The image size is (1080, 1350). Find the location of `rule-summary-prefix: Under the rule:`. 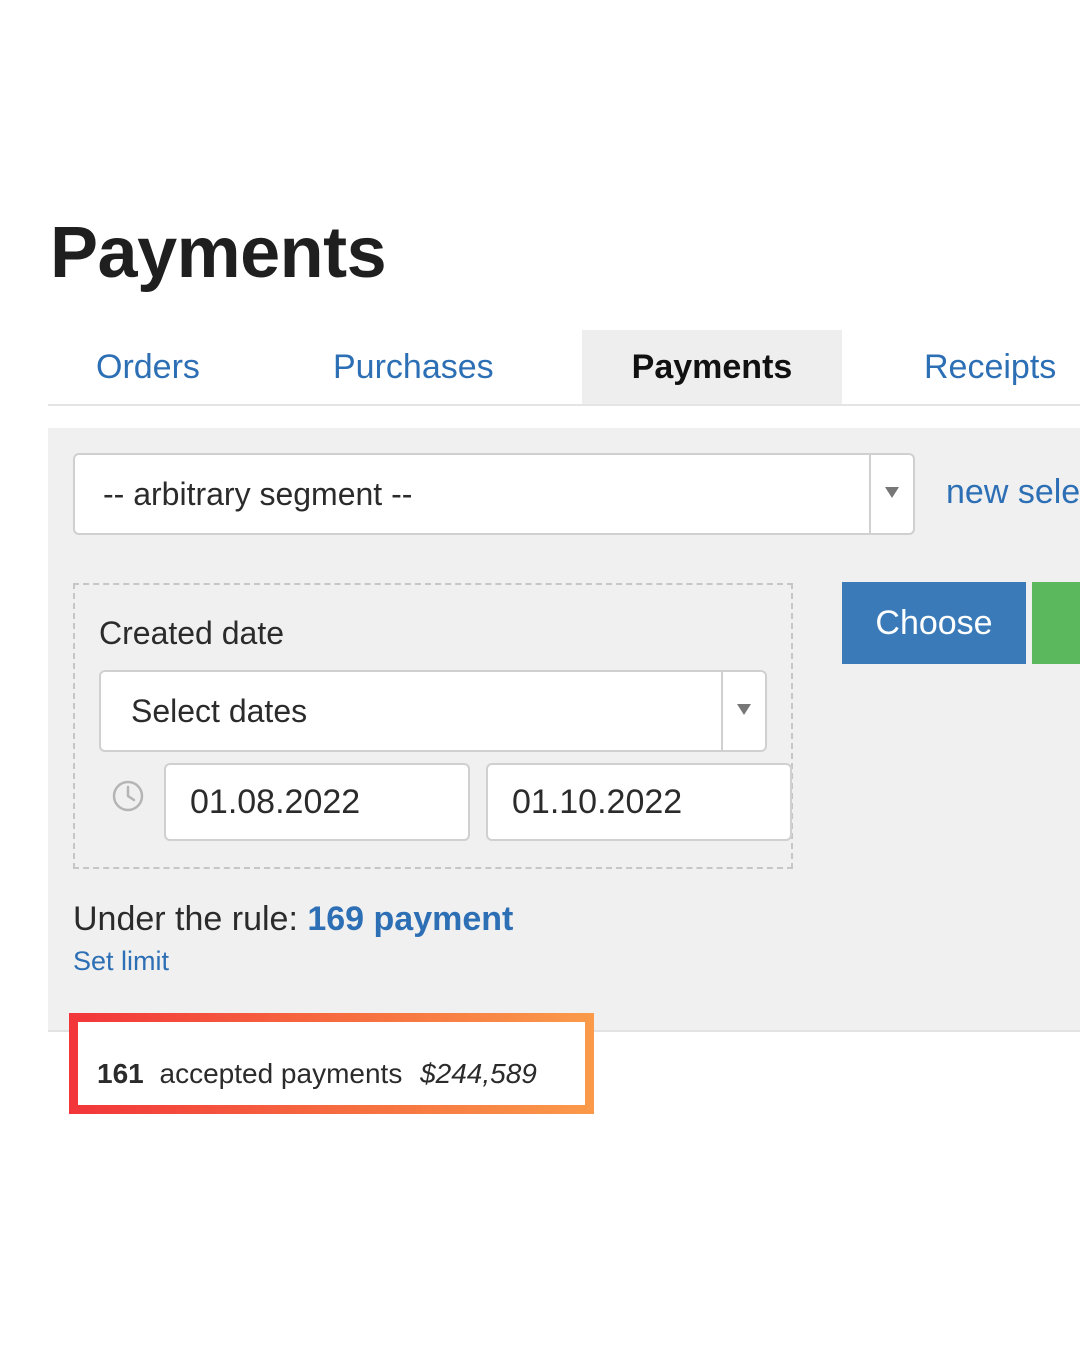

rule-summary-prefix: Under the rule: is located at coordinates (185, 919).